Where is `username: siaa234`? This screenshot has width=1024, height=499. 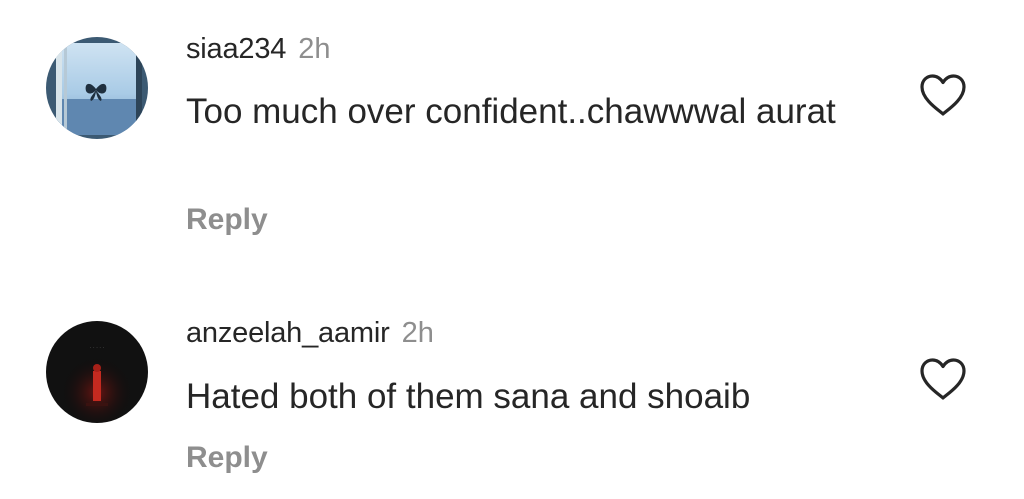 username: siaa234 is located at coordinates (236, 49).